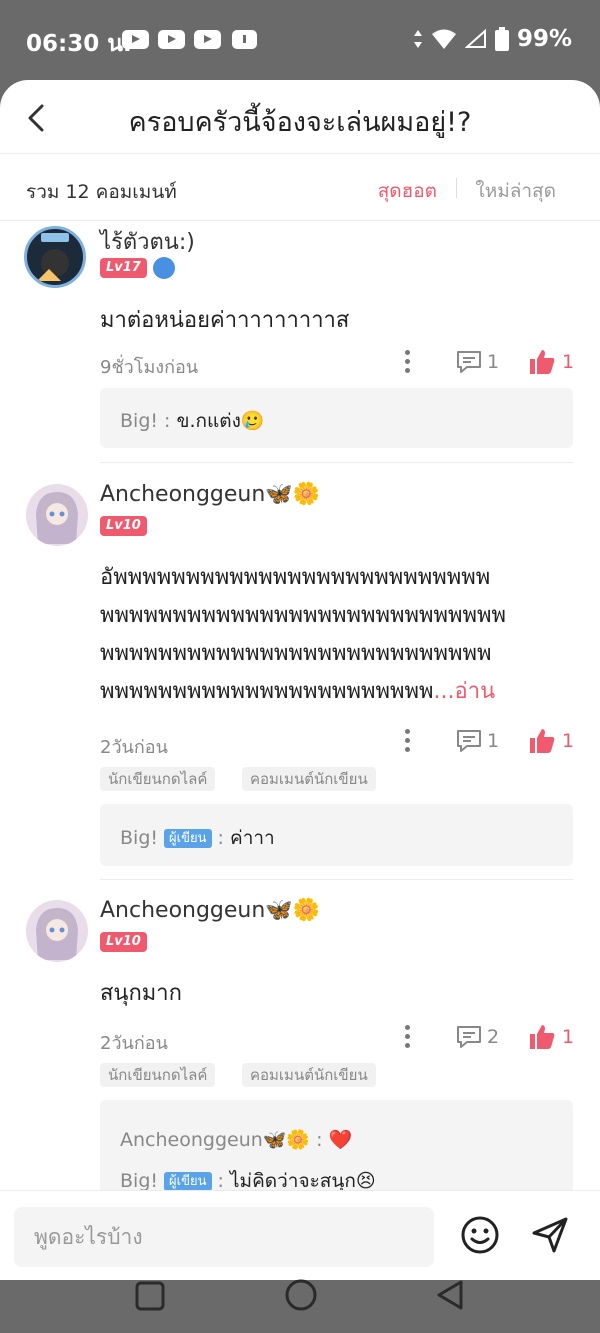 The height and width of the screenshot is (1333, 600). Describe the element at coordinates (244, 39) in the screenshot. I see `notification-icon` at that location.